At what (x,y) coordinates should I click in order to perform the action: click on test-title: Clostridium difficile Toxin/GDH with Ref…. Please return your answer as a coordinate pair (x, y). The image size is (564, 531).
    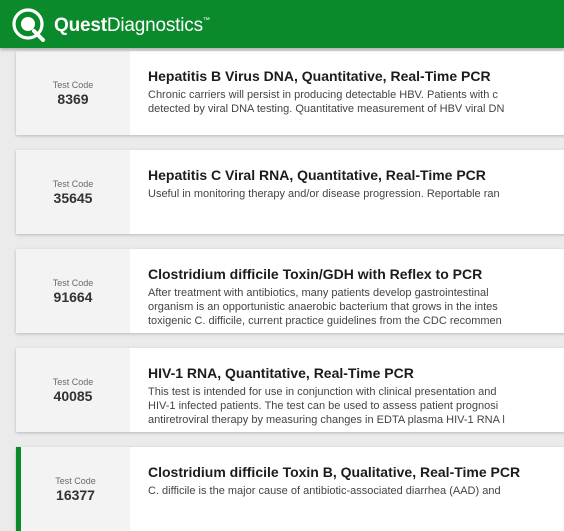
    Looking at the image, I should click on (315, 274).